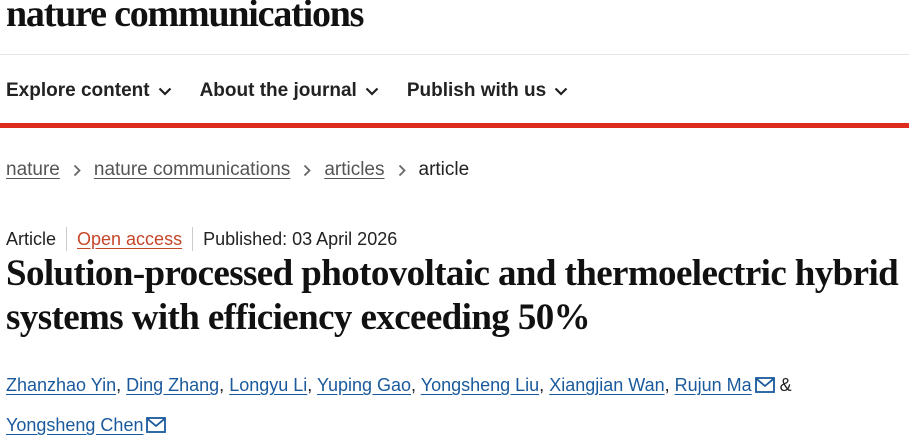 Image resolution: width=909 pixels, height=440 pixels. I want to click on nav-item-label: Publish with us, so click(476, 90).